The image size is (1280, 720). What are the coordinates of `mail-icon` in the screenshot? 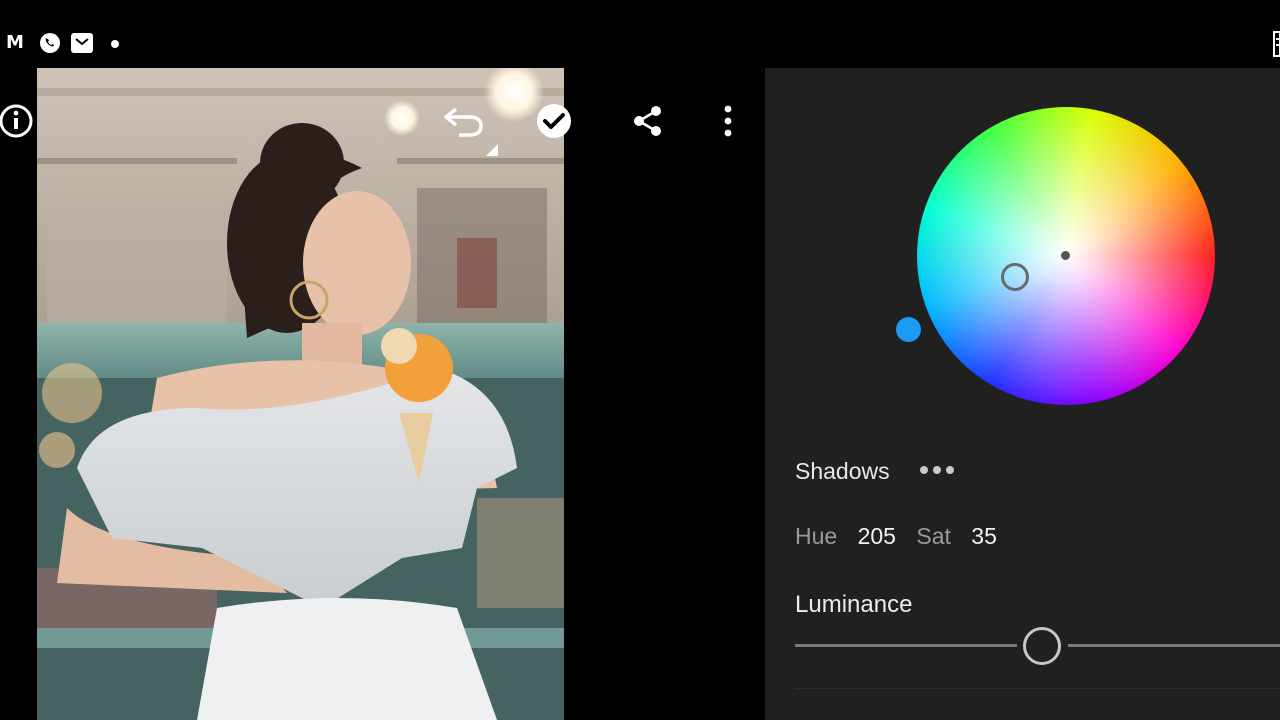 It's located at (82, 43).